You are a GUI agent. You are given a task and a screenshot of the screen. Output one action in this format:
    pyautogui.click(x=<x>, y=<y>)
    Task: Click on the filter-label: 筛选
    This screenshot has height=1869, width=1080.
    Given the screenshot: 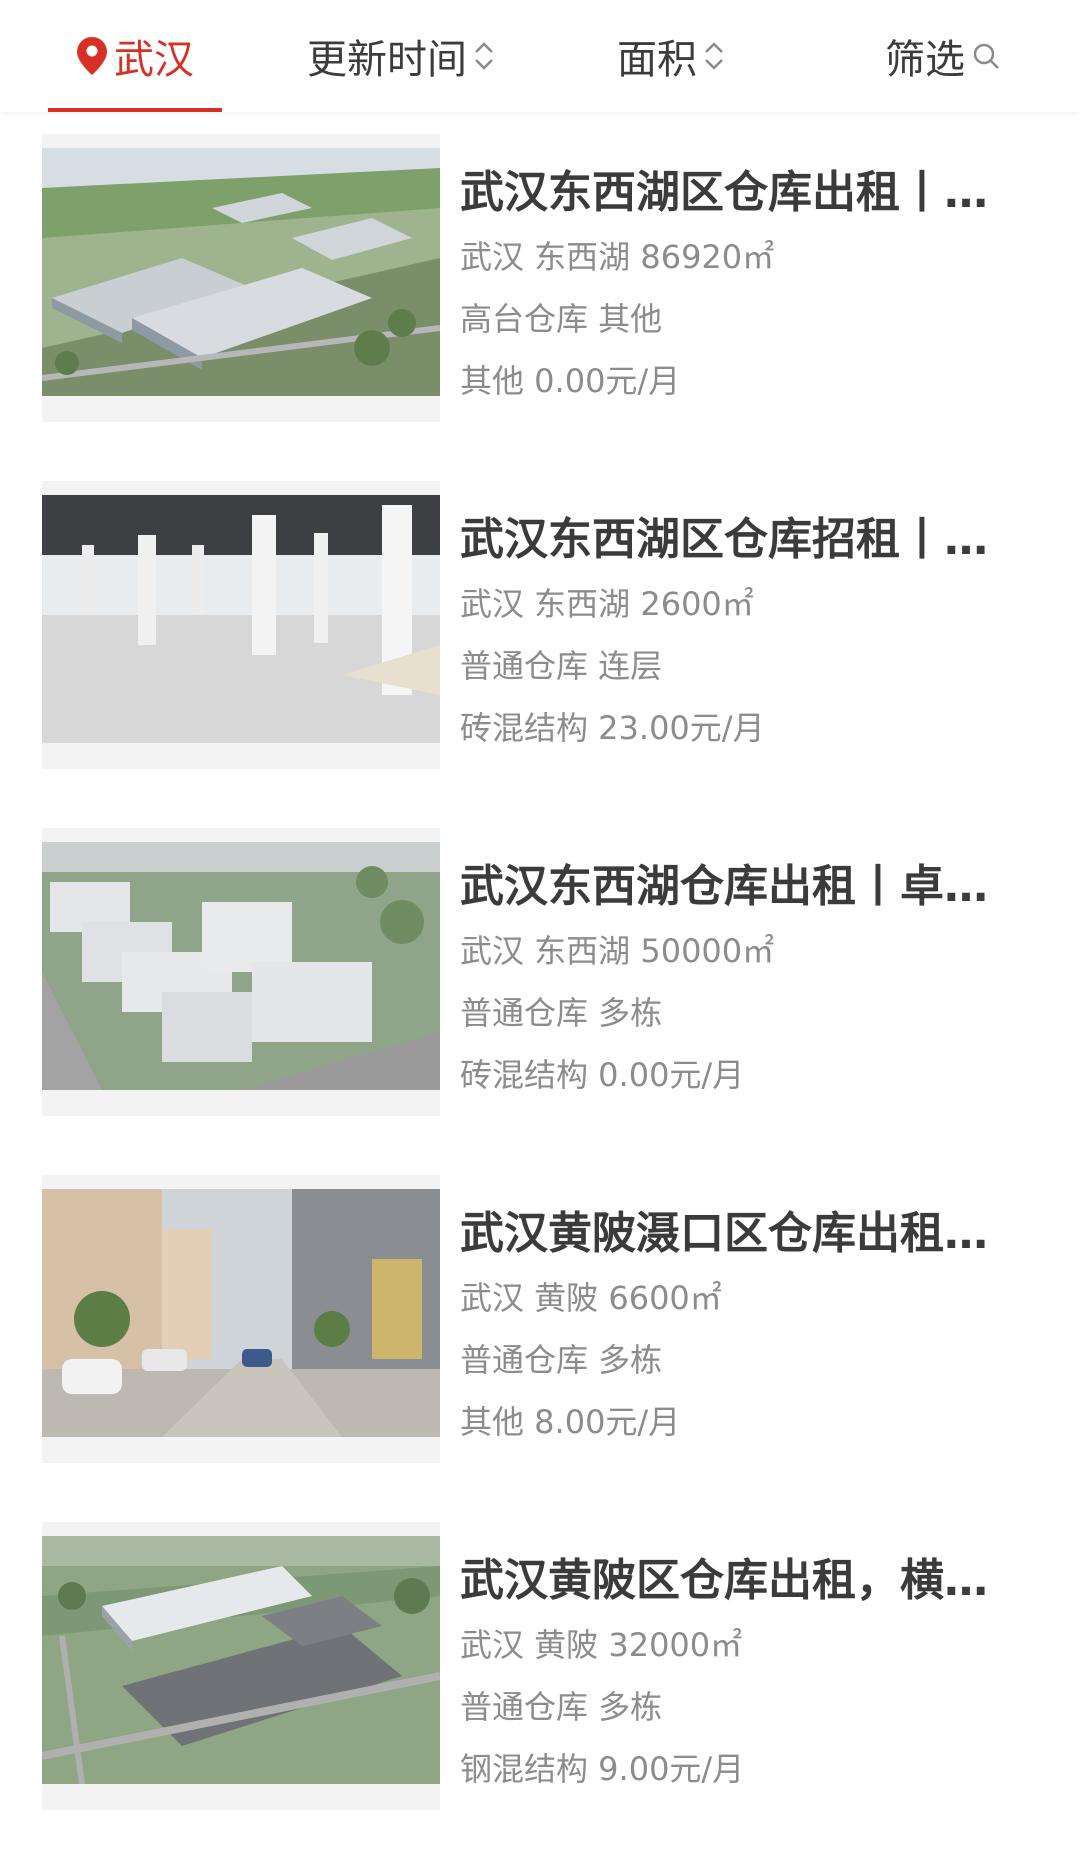 What is the action you would take?
    pyautogui.click(x=925, y=60)
    